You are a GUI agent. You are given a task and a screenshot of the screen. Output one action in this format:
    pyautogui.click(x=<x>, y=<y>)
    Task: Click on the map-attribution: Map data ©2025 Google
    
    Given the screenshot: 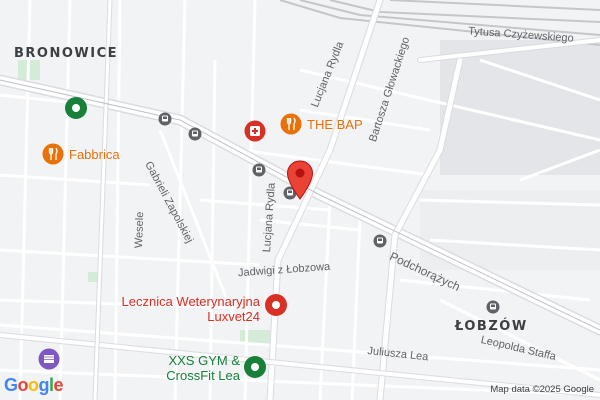 What is the action you would take?
    pyautogui.click(x=542, y=389)
    